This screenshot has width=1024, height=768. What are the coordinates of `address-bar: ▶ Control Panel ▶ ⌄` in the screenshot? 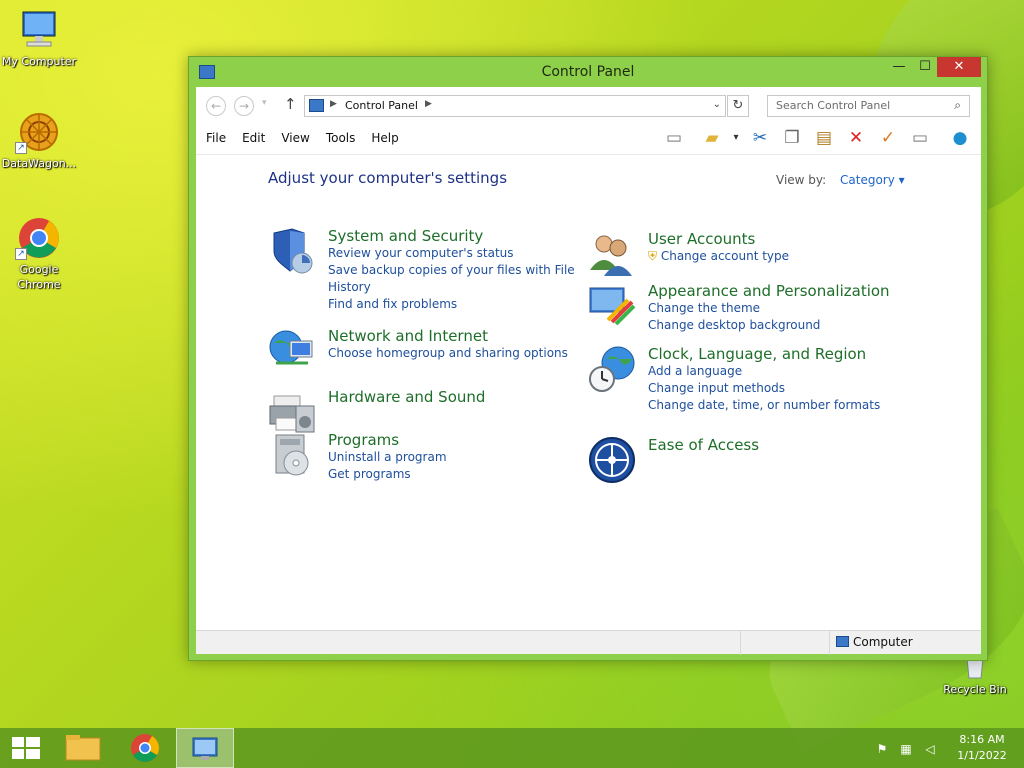 It's located at (515, 106).